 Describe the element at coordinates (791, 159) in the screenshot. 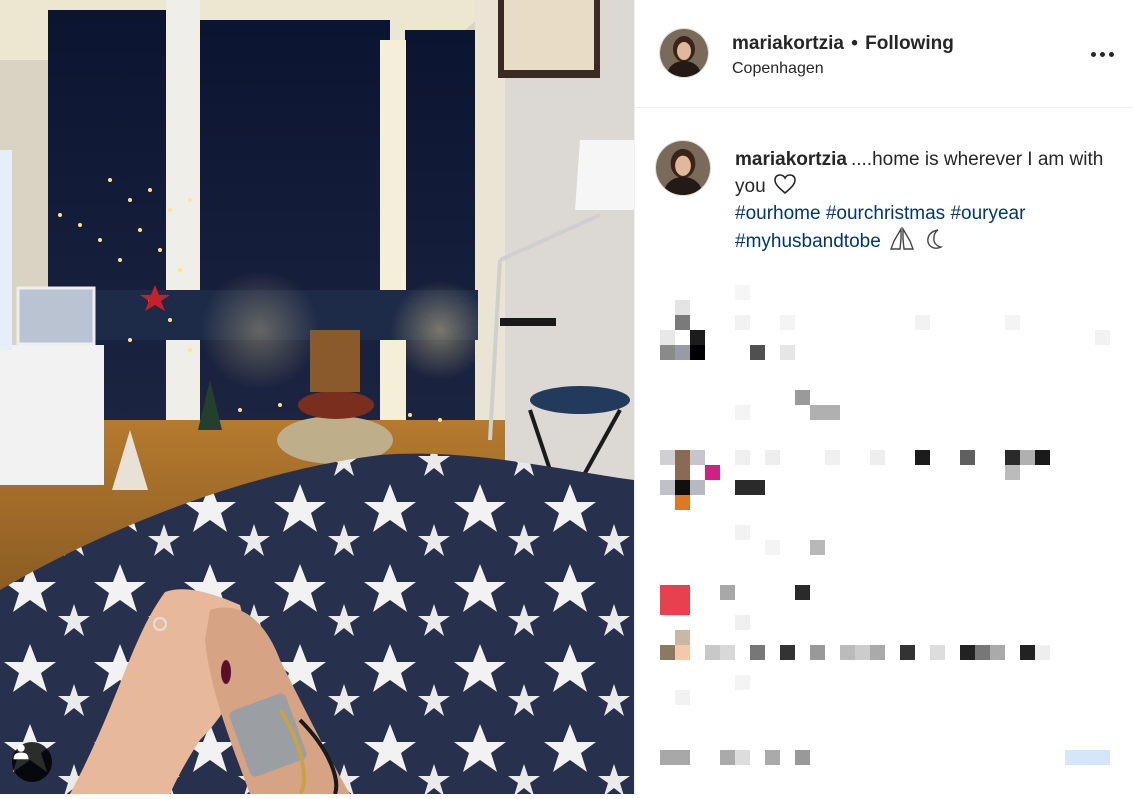

I see `caption-username: mariakortzia` at that location.